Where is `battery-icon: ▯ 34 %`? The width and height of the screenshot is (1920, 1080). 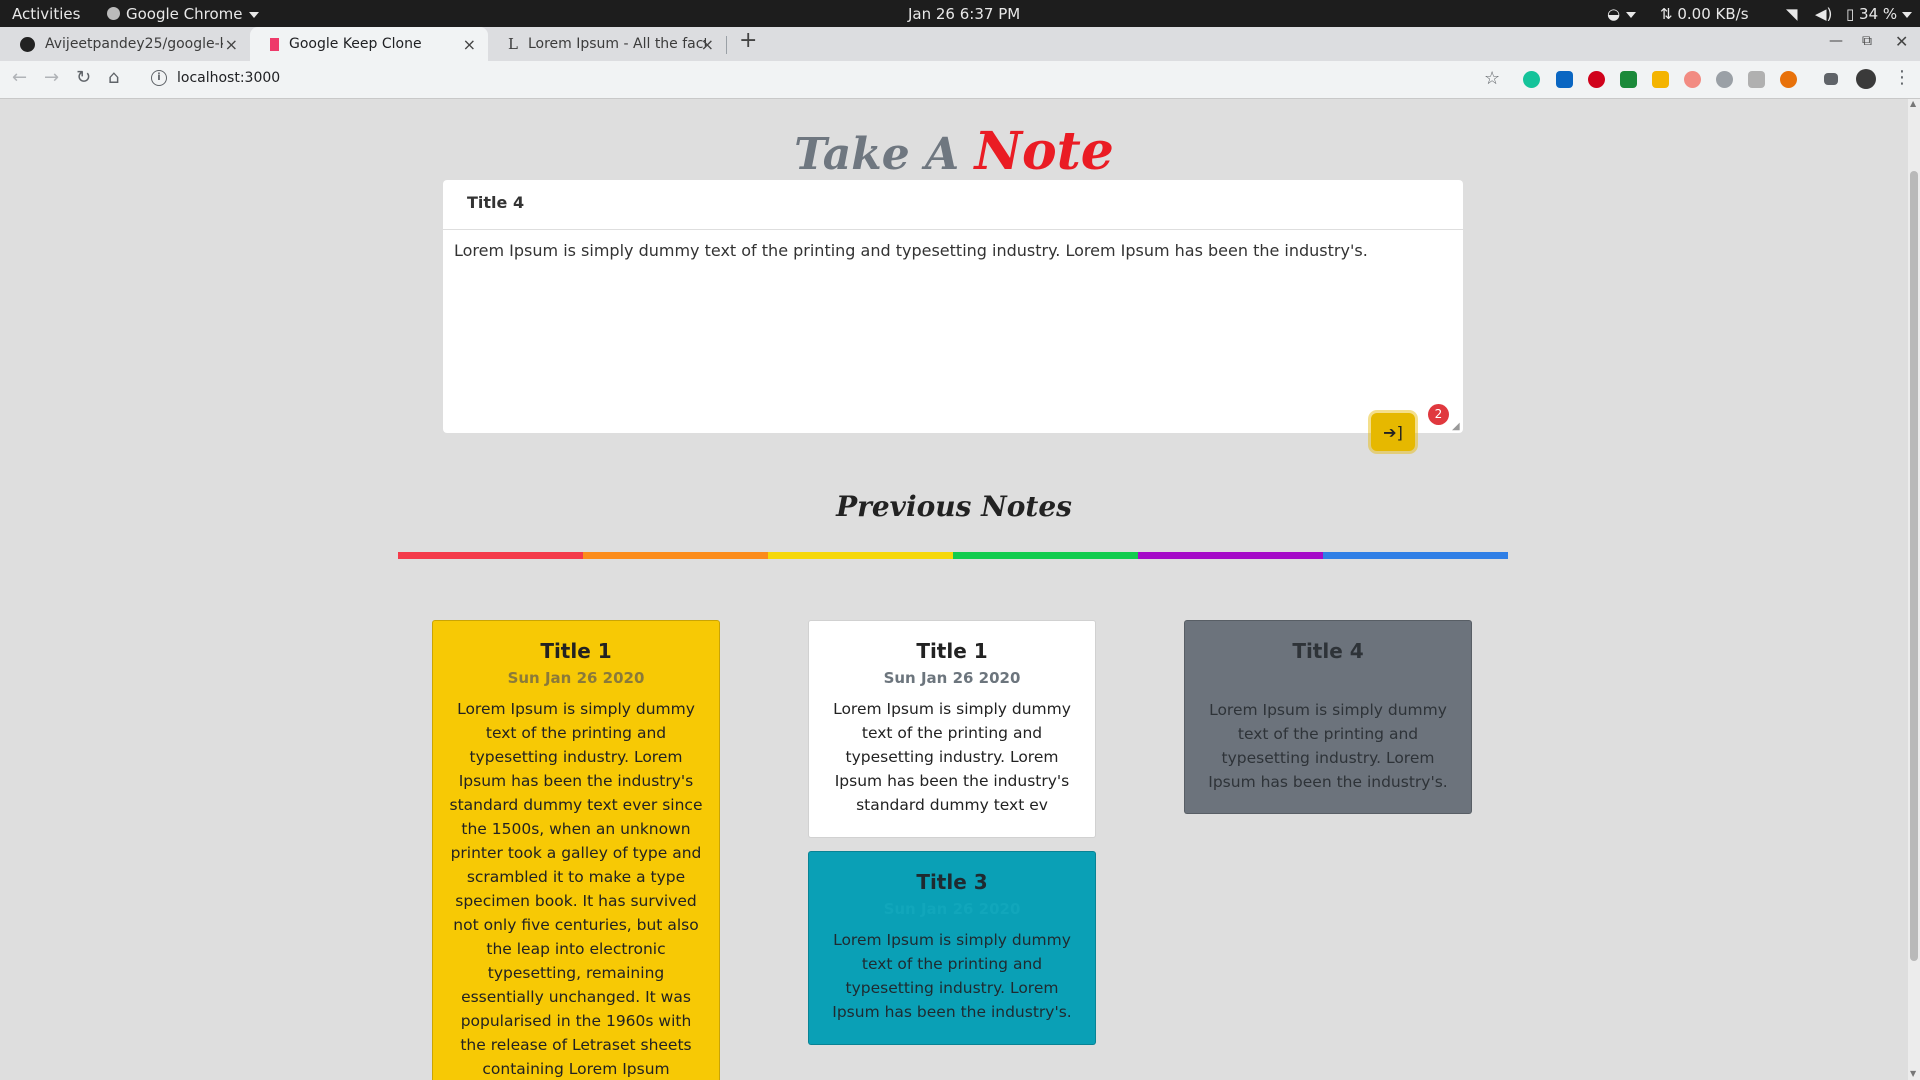
battery-icon: ▯ 34 % is located at coordinates (1871, 14).